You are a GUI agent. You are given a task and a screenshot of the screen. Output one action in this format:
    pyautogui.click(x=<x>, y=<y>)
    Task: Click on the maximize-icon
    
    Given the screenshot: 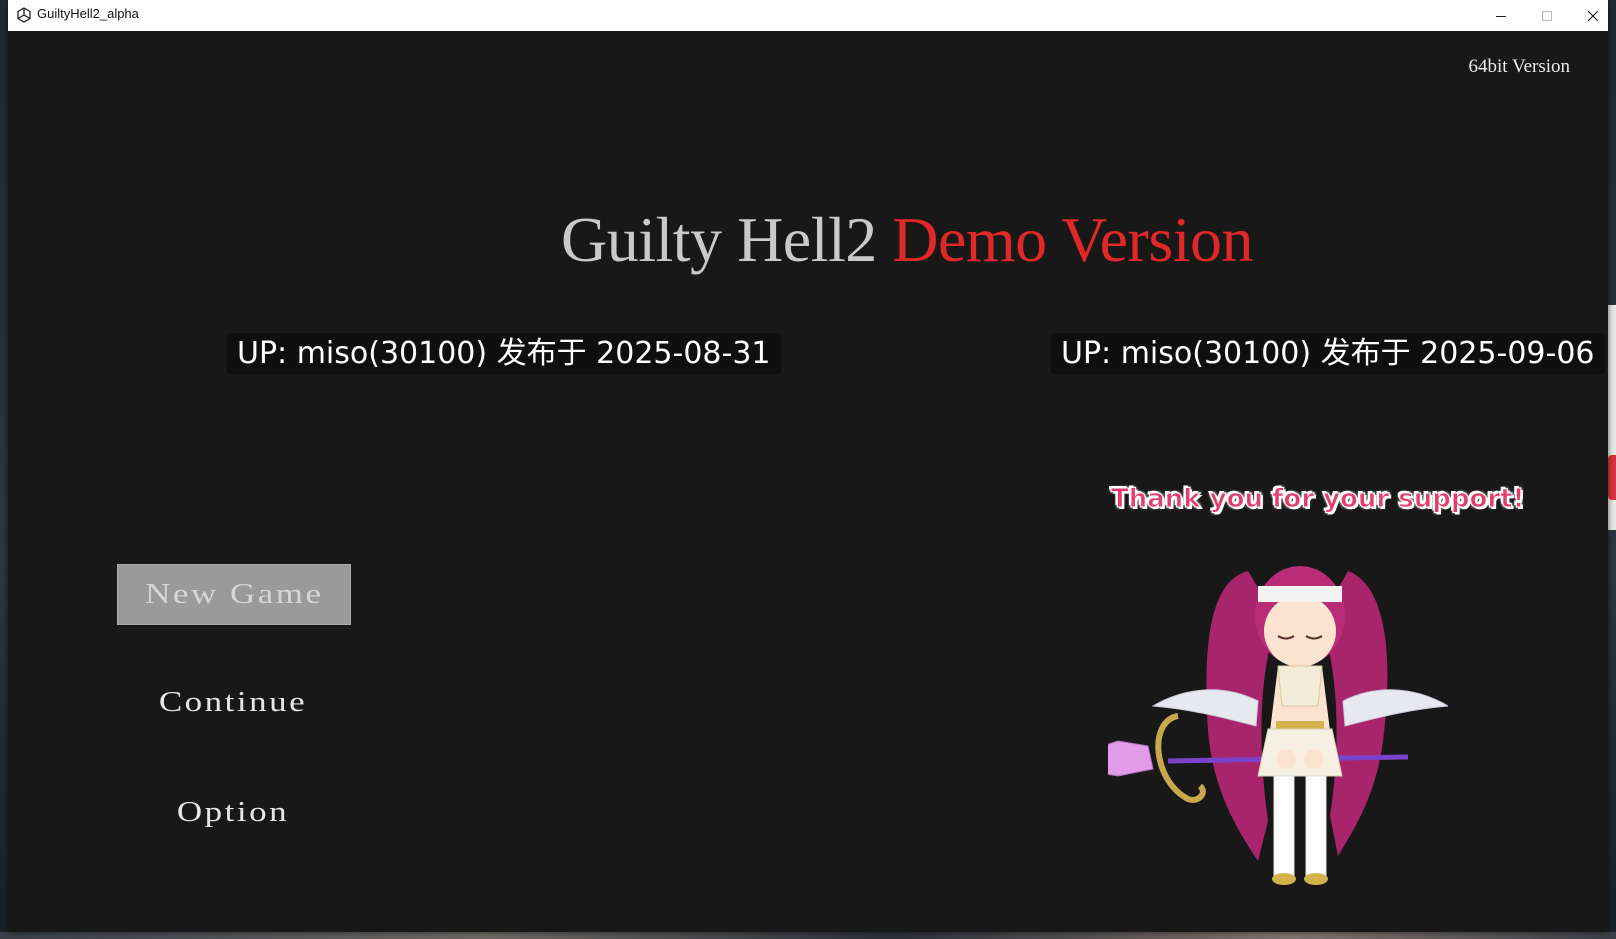 What is the action you would take?
    pyautogui.click(x=1547, y=15)
    